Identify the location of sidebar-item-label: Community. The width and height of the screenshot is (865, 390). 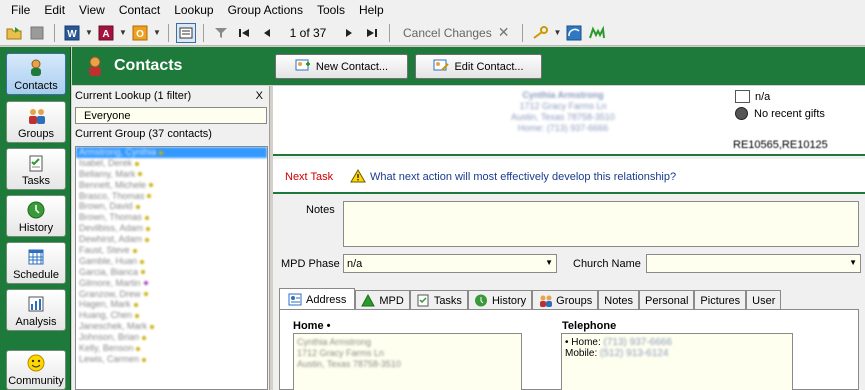
(36, 381).